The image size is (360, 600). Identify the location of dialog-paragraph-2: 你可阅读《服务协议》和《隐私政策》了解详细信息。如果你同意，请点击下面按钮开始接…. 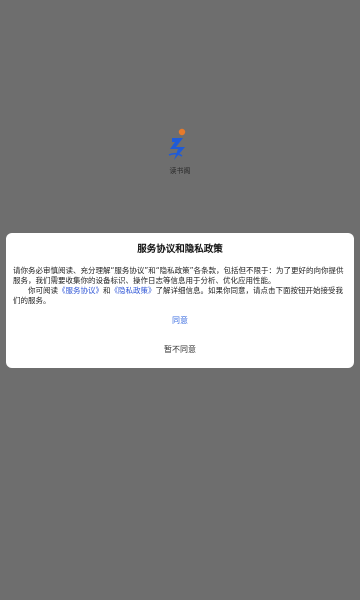
(181, 296).